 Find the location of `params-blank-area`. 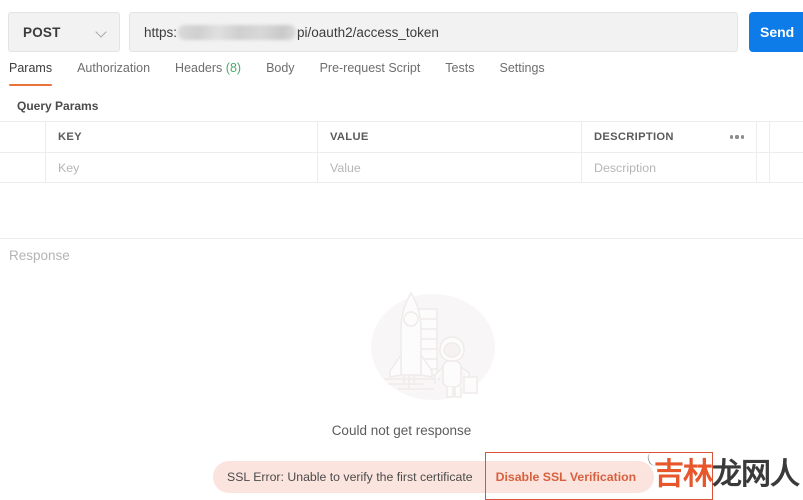

params-blank-area is located at coordinates (401, 211).